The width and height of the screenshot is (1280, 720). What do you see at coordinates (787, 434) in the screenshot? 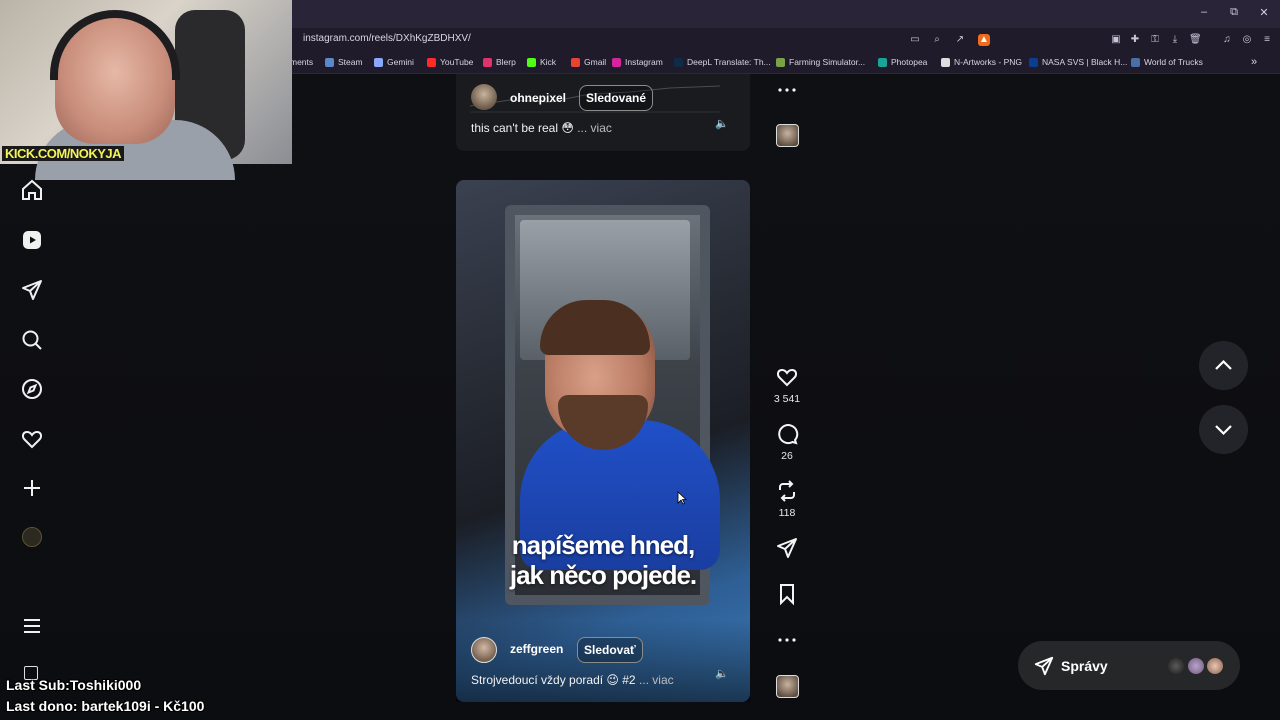
I see `comment-icon` at bounding box center [787, 434].